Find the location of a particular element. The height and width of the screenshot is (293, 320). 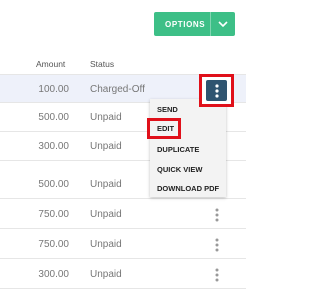

options-button: OPTIONS is located at coordinates (194, 24).